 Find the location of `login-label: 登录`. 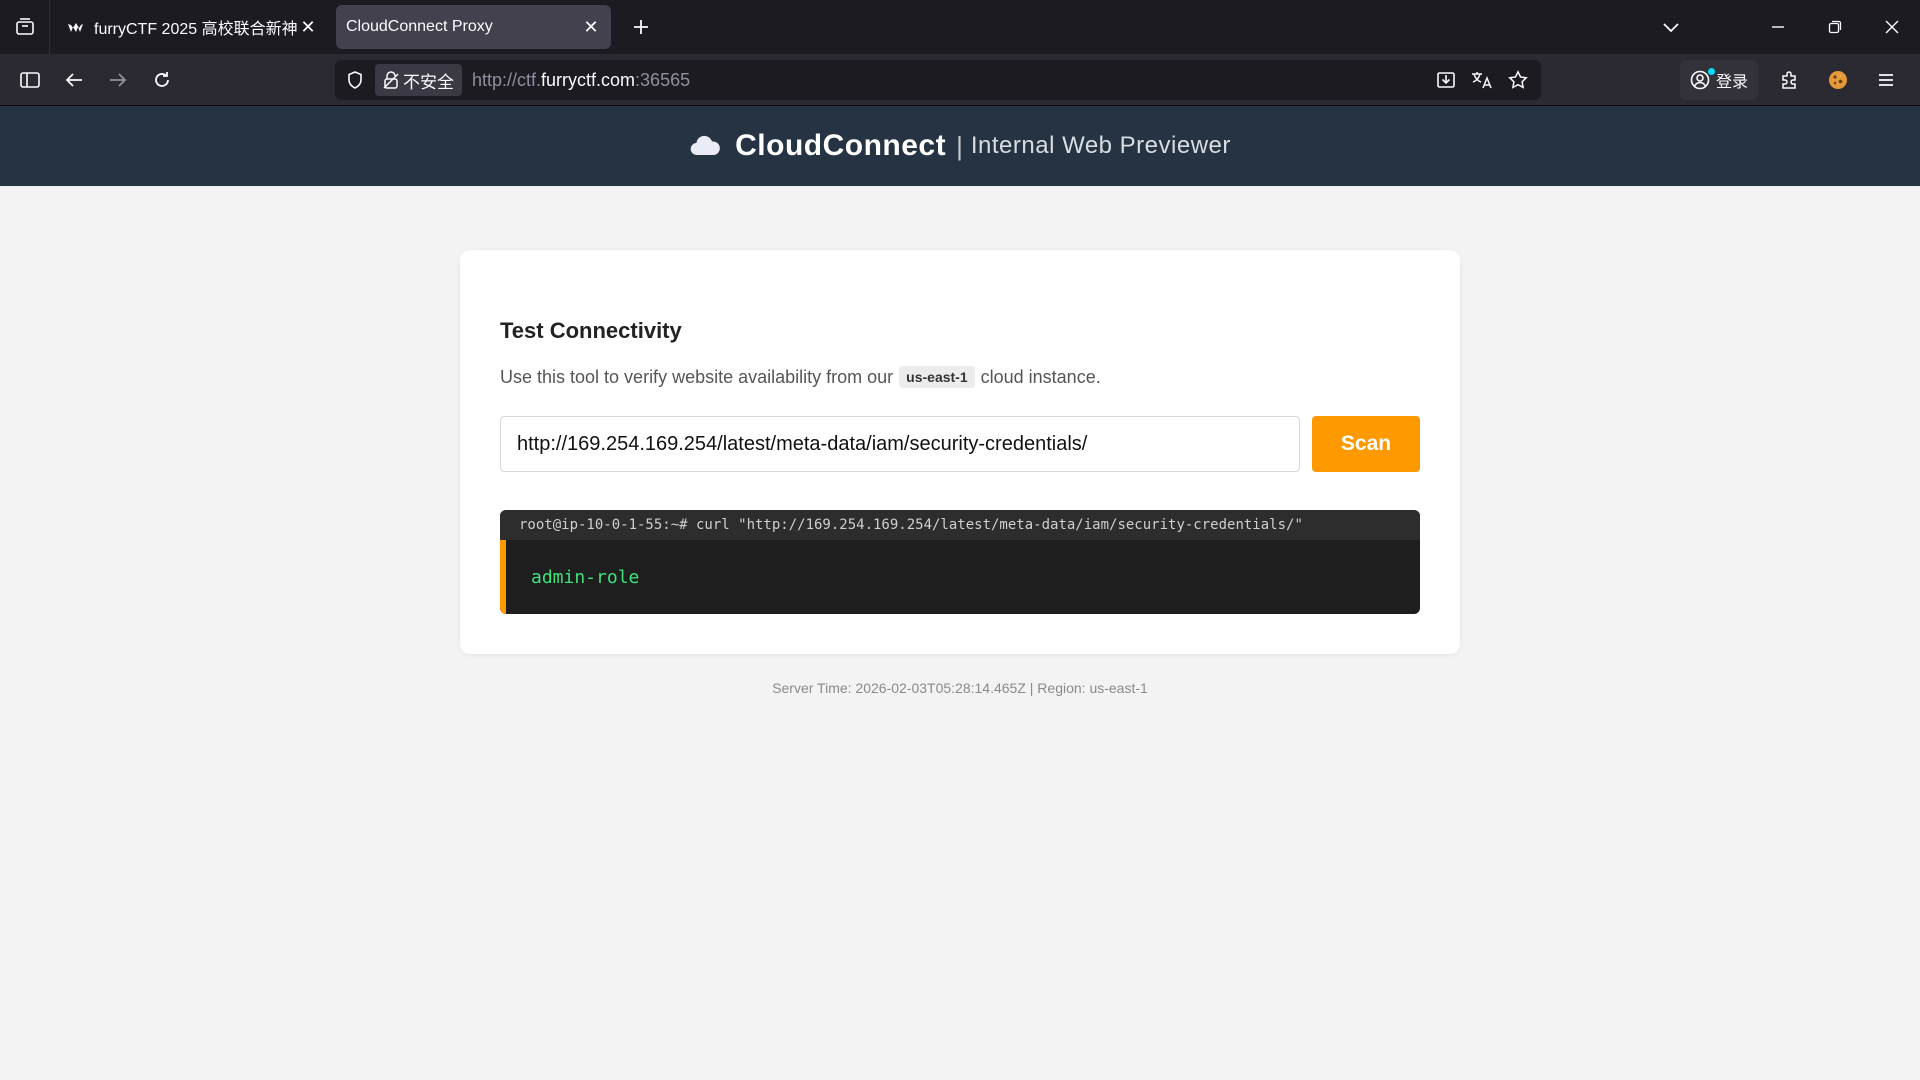

login-label: 登录 is located at coordinates (1731, 82).